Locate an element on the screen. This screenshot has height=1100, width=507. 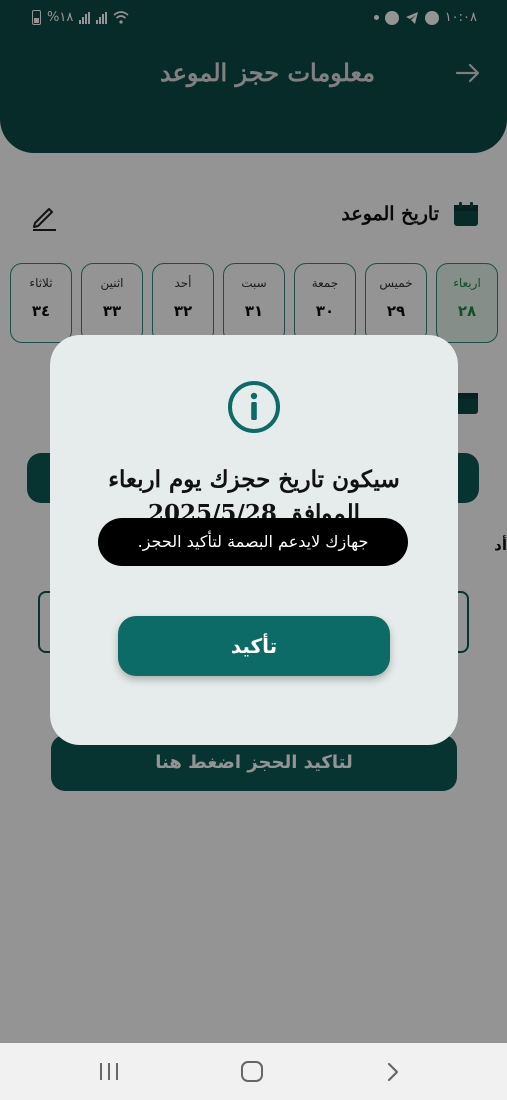
system-nav-bar is located at coordinates (253, 1071).